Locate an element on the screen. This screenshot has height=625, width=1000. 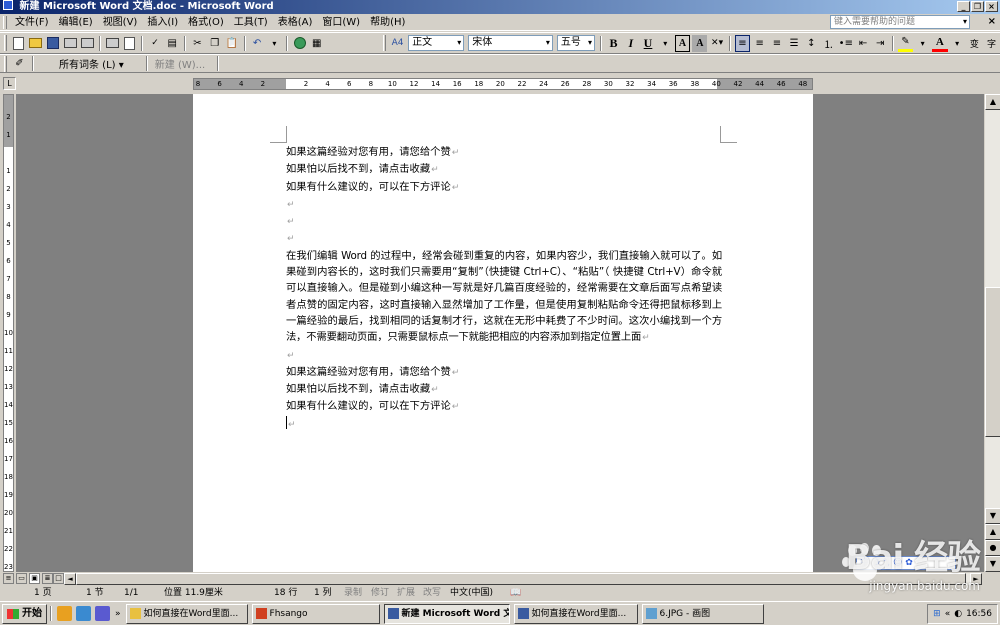
new-document-button is located at coordinates (18, 43).